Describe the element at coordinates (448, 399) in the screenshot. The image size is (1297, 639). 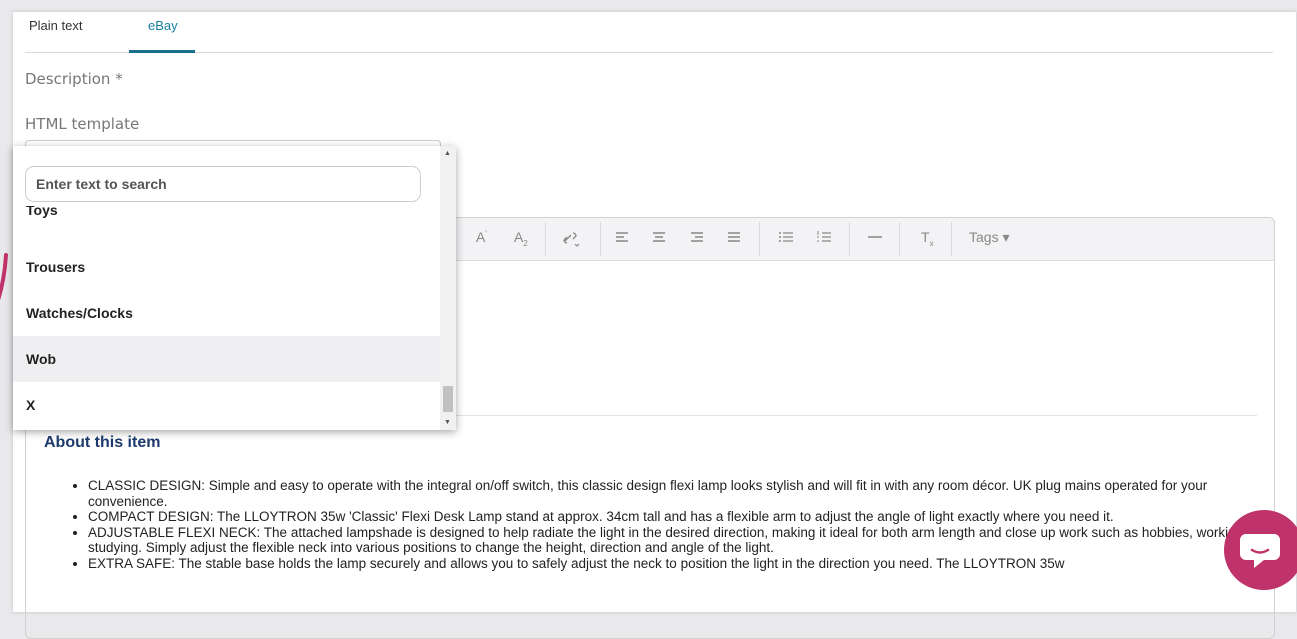
I see `scrollbar-thumb` at that location.